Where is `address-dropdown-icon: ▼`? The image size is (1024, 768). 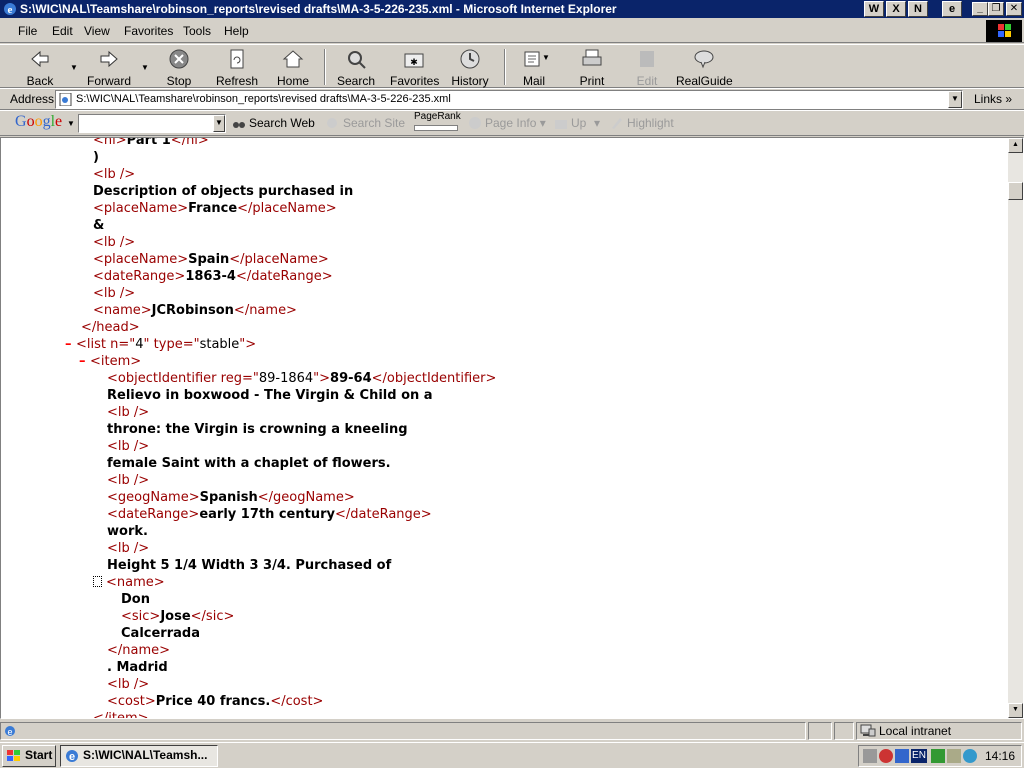 address-dropdown-icon: ▼ is located at coordinates (955, 99).